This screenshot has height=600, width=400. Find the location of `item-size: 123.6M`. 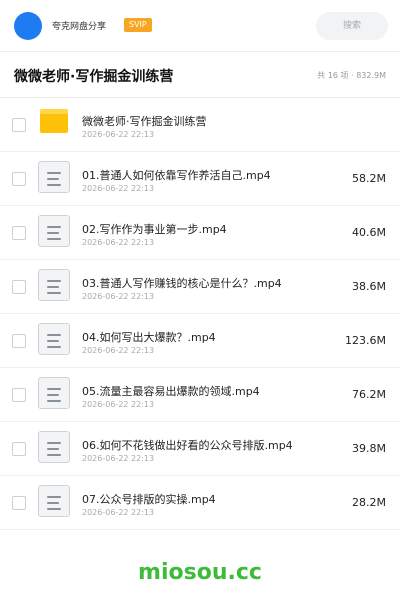

item-size: 123.6M is located at coordinates (365, 340).